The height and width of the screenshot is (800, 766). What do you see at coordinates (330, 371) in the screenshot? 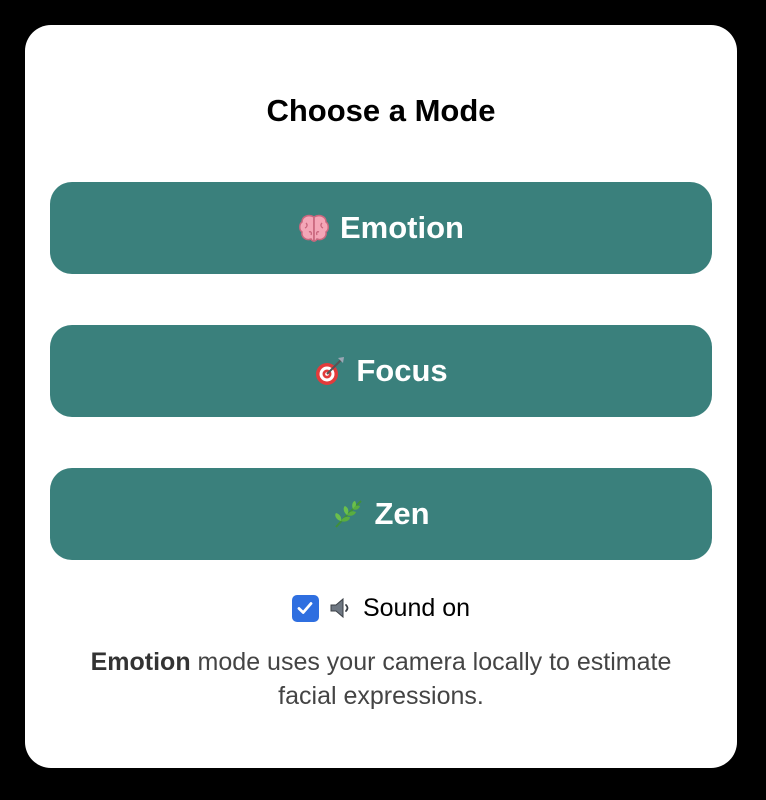
I see `target-icon` at bounding box center [330, 371].